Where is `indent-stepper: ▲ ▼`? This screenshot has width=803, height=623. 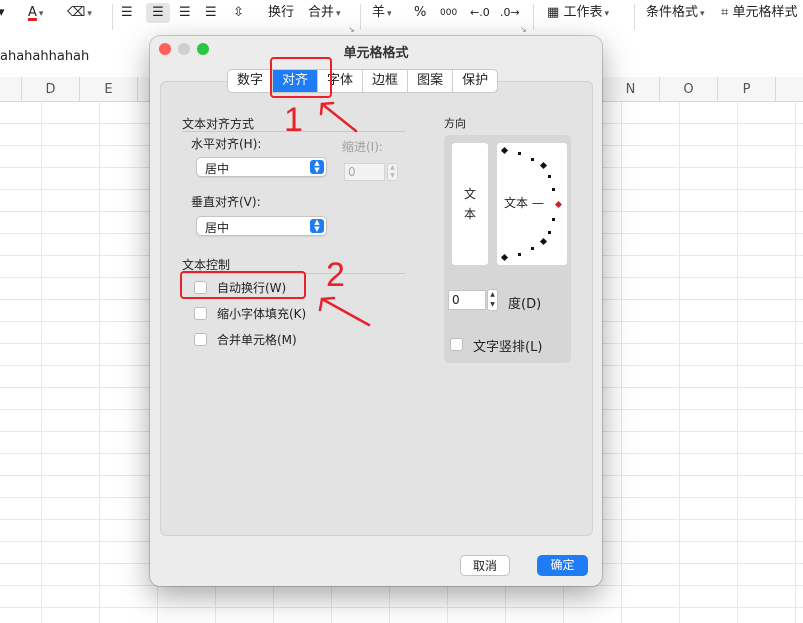
indent-stepper: ▲ ▼ is located at coordinates (392, 172).